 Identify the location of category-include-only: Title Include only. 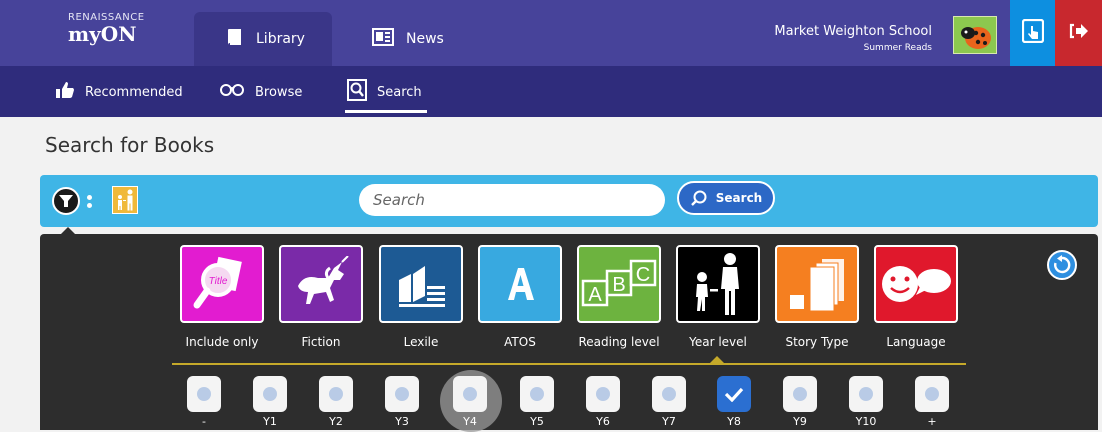
(222, 297).